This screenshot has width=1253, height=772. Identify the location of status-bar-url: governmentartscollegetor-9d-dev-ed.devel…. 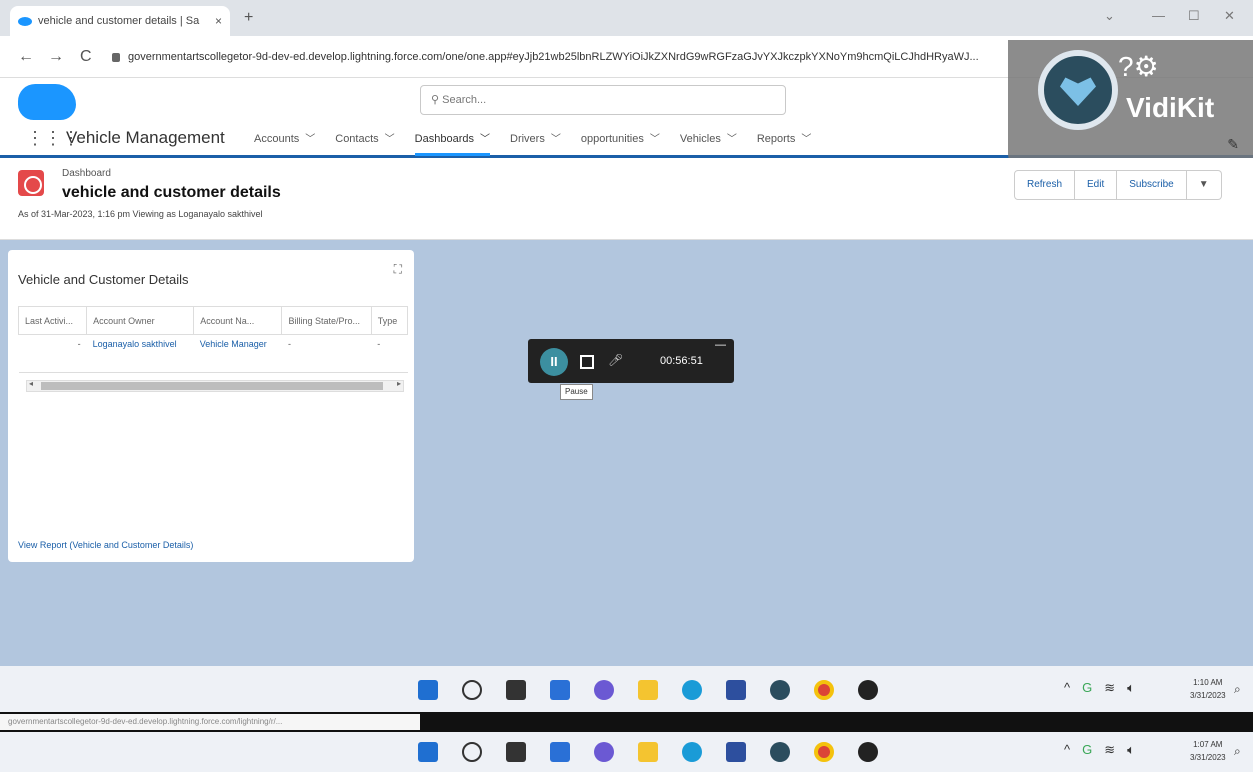
(210, 722).